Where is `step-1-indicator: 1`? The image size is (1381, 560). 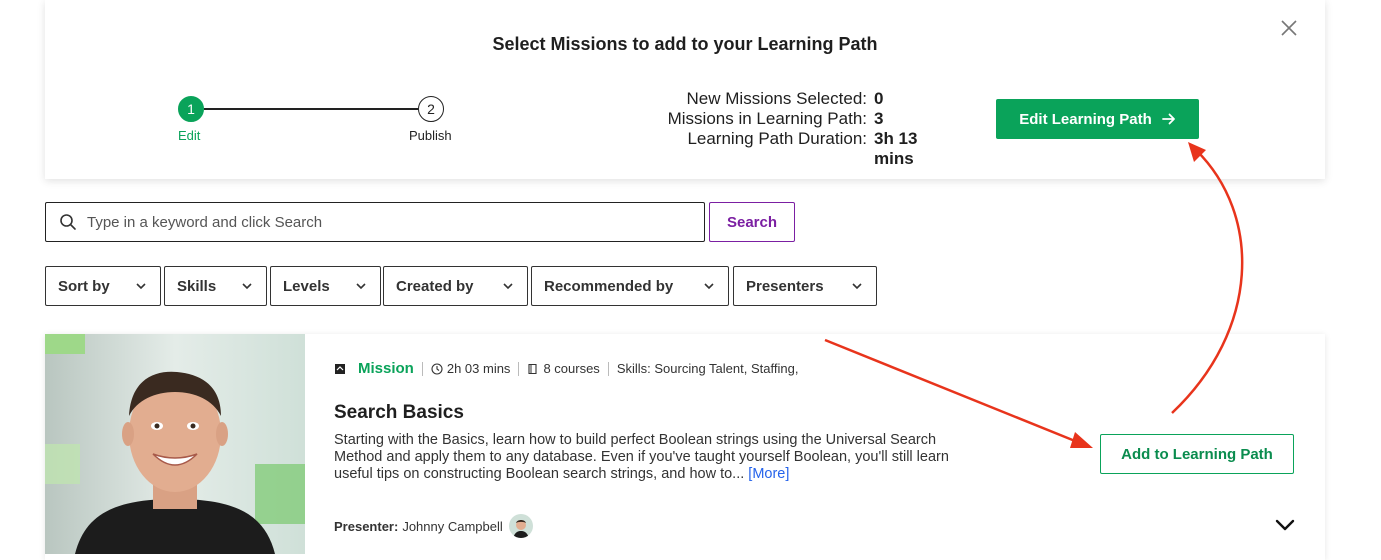
step-1-indicator: 1 is located at coordinates (191, 109).